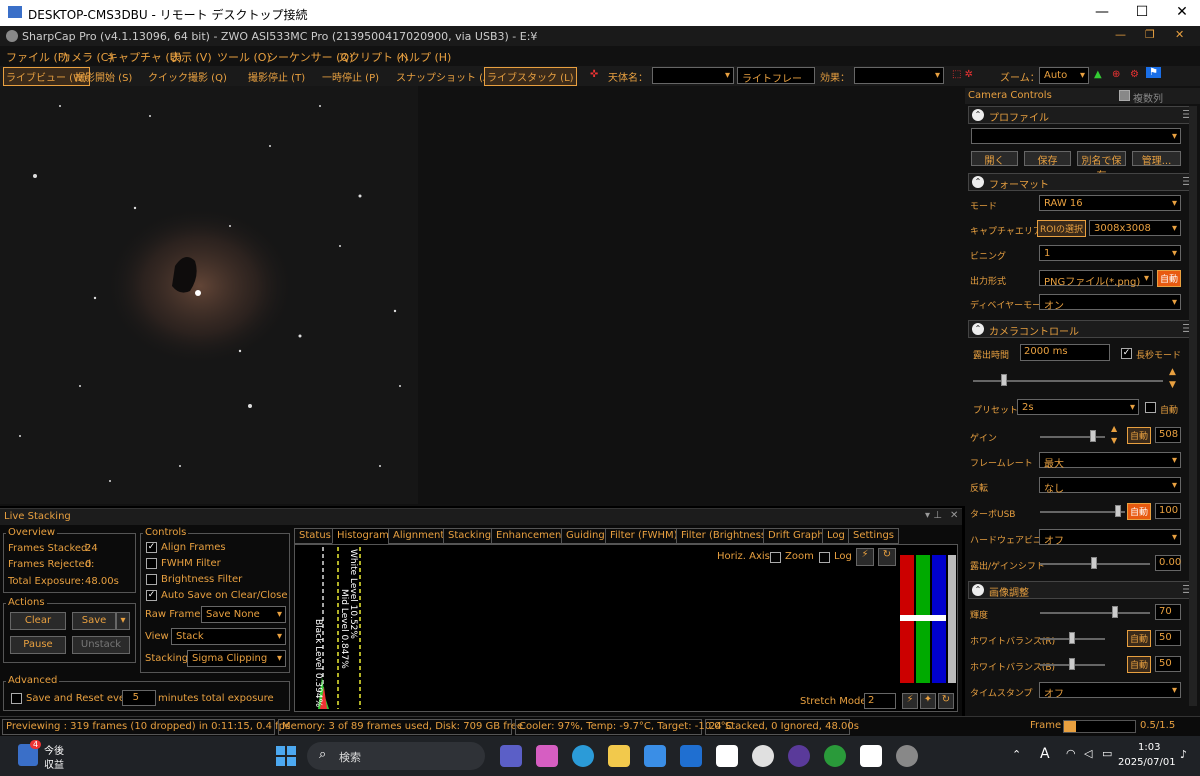 The image size is (1200, 776). I want to click on phd2-icon, so click(835, 756).